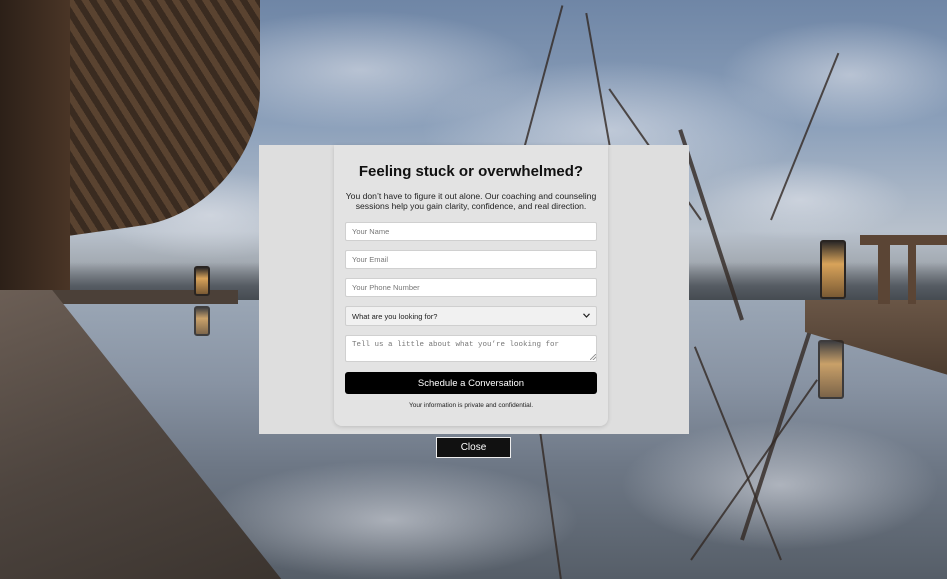  Describe the element at coordinates (35, 150) in the screenshot. I see `hut-post` at that location.